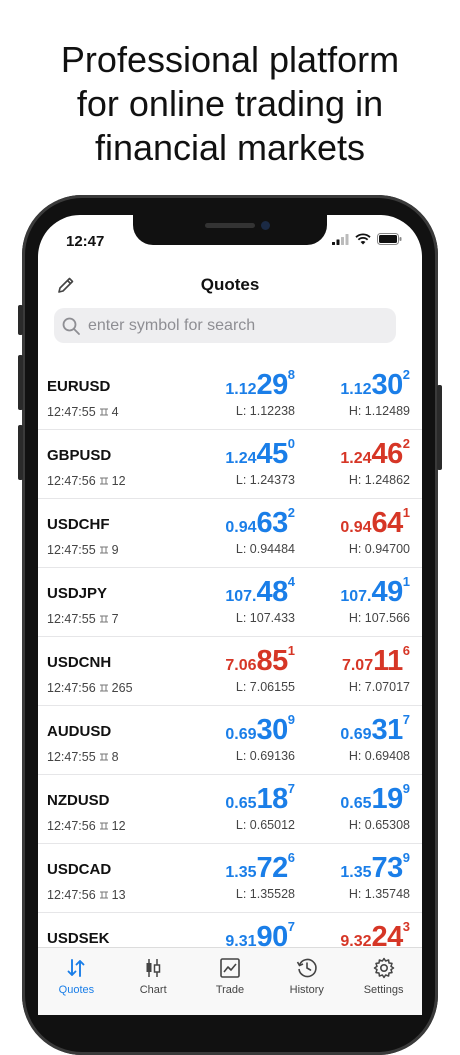 This screenshot has height=1055, width=460. I want to click on ask-price: 7.07116, so click(375, 660).